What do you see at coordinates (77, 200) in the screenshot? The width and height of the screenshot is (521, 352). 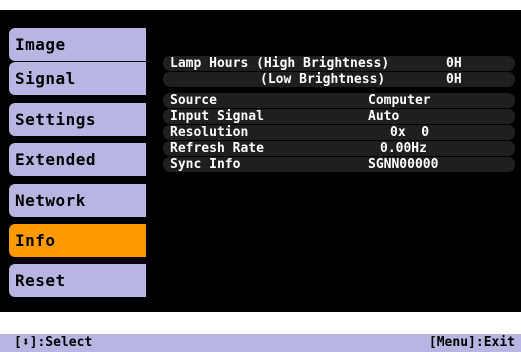 I see `menu-tab-network: Network` at bounding box center [77, 200].